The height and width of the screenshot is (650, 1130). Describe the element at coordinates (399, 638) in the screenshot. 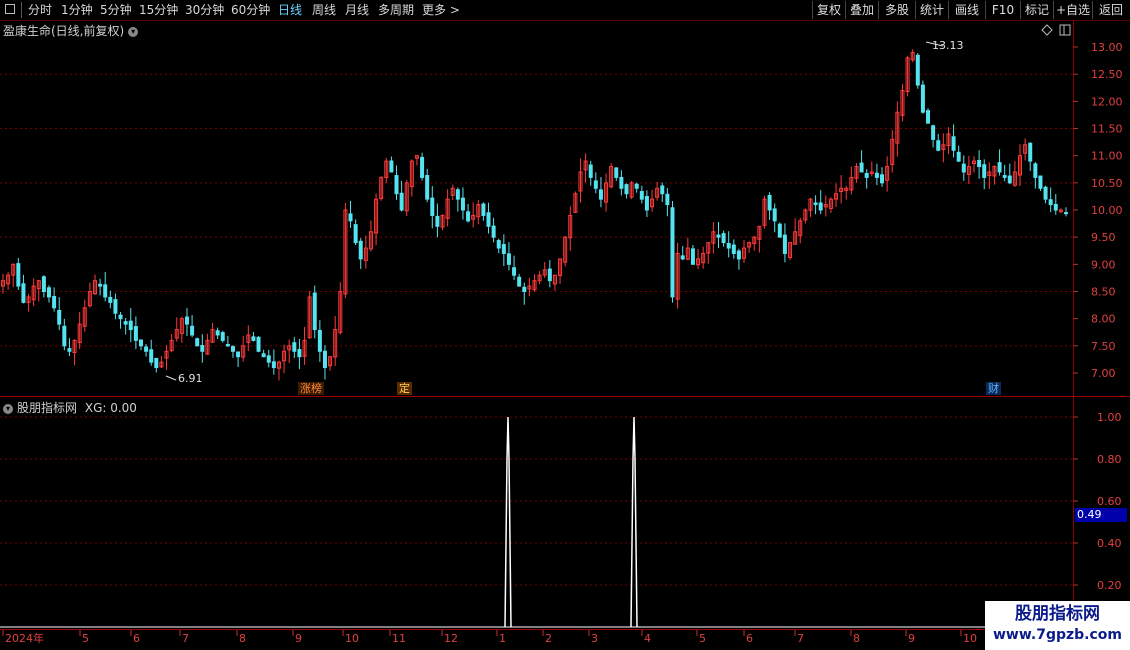

I see `date-tick-label: 11` at that location.